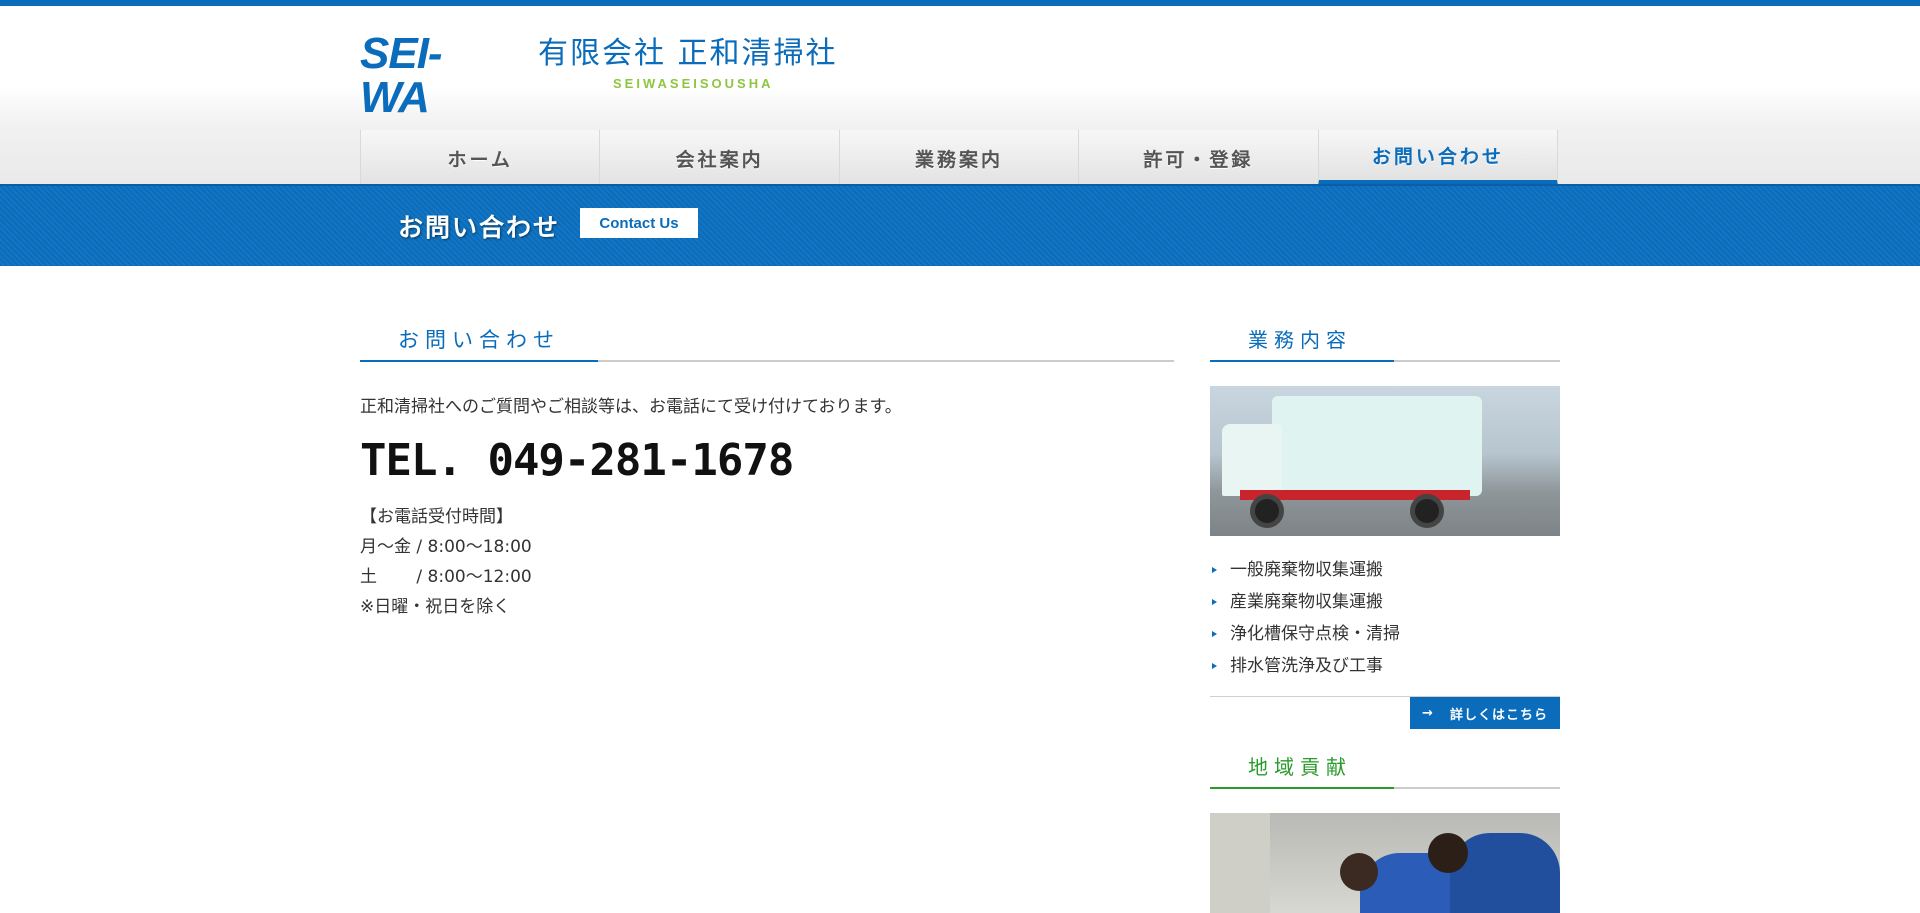 This screenshot has width=1920, height=913. I want to click on nav-item-home: ホーム, so click(480, 158).